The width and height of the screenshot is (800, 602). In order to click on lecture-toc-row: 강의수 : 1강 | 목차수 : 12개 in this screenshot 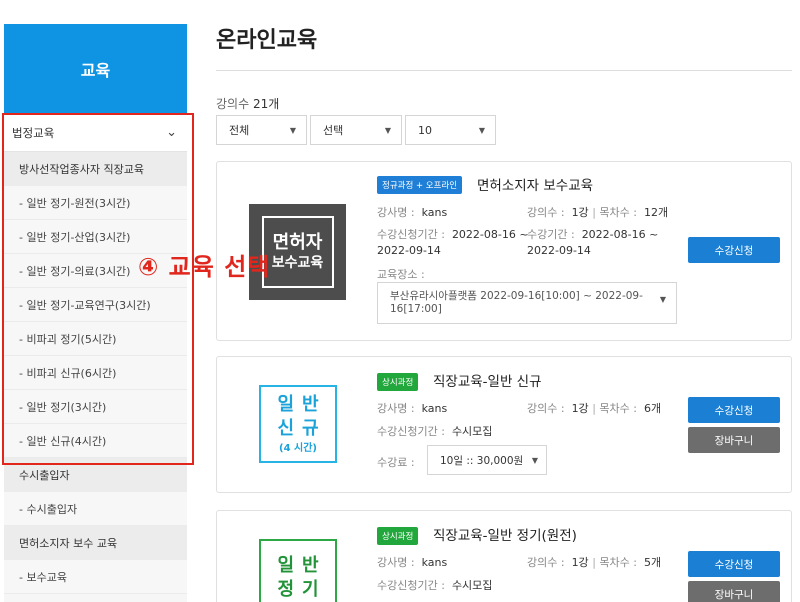, I will do `click(598, 212)`.